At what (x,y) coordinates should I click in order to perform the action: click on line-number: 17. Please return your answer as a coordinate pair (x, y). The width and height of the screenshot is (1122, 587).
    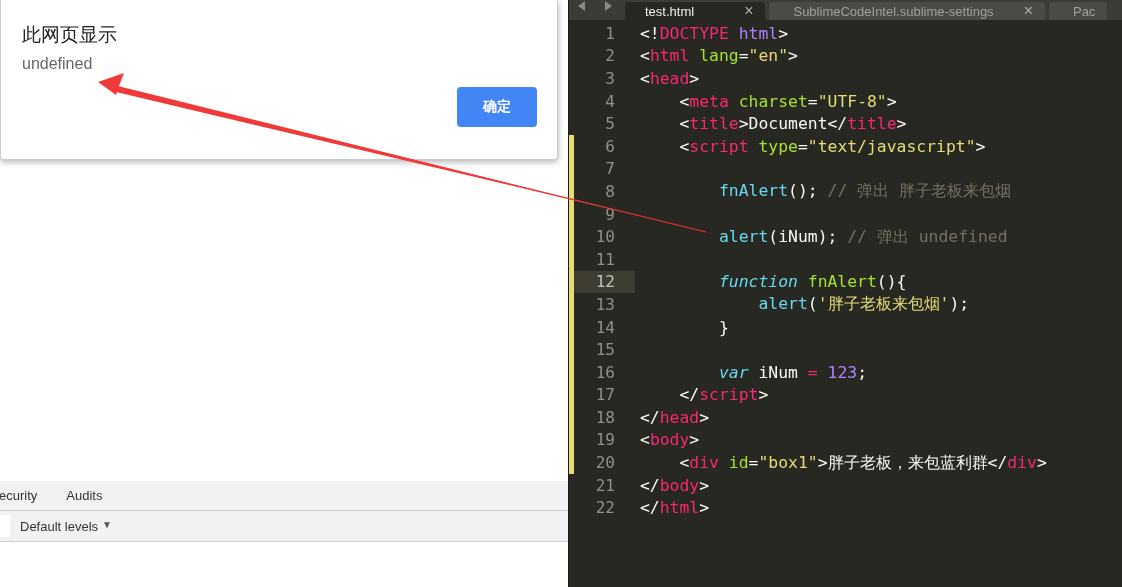
    Looking at the image, I should click on (605, 395).